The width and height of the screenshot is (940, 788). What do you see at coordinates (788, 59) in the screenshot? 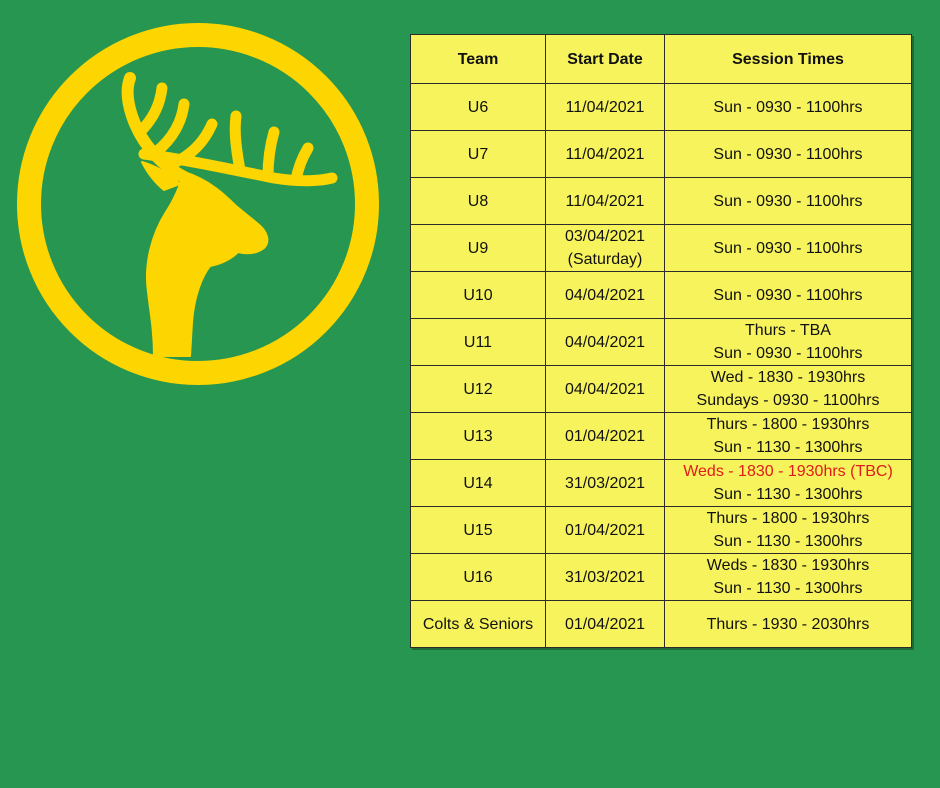
I see `header-session-times: Session Times` at bounding box center [788, 59].